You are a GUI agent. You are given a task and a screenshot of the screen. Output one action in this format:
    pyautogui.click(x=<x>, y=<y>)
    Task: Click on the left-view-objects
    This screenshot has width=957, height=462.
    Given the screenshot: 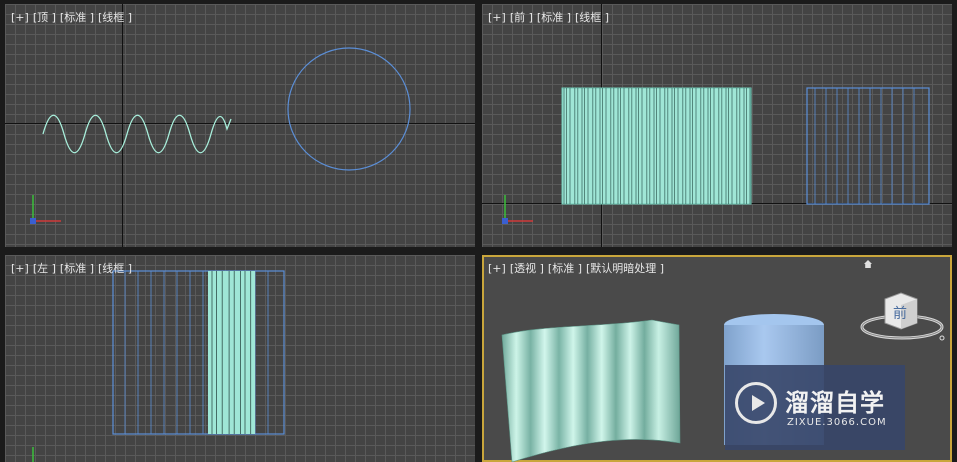 What is the action you would take?
    pyautogui.click(x=198, y=352)
    